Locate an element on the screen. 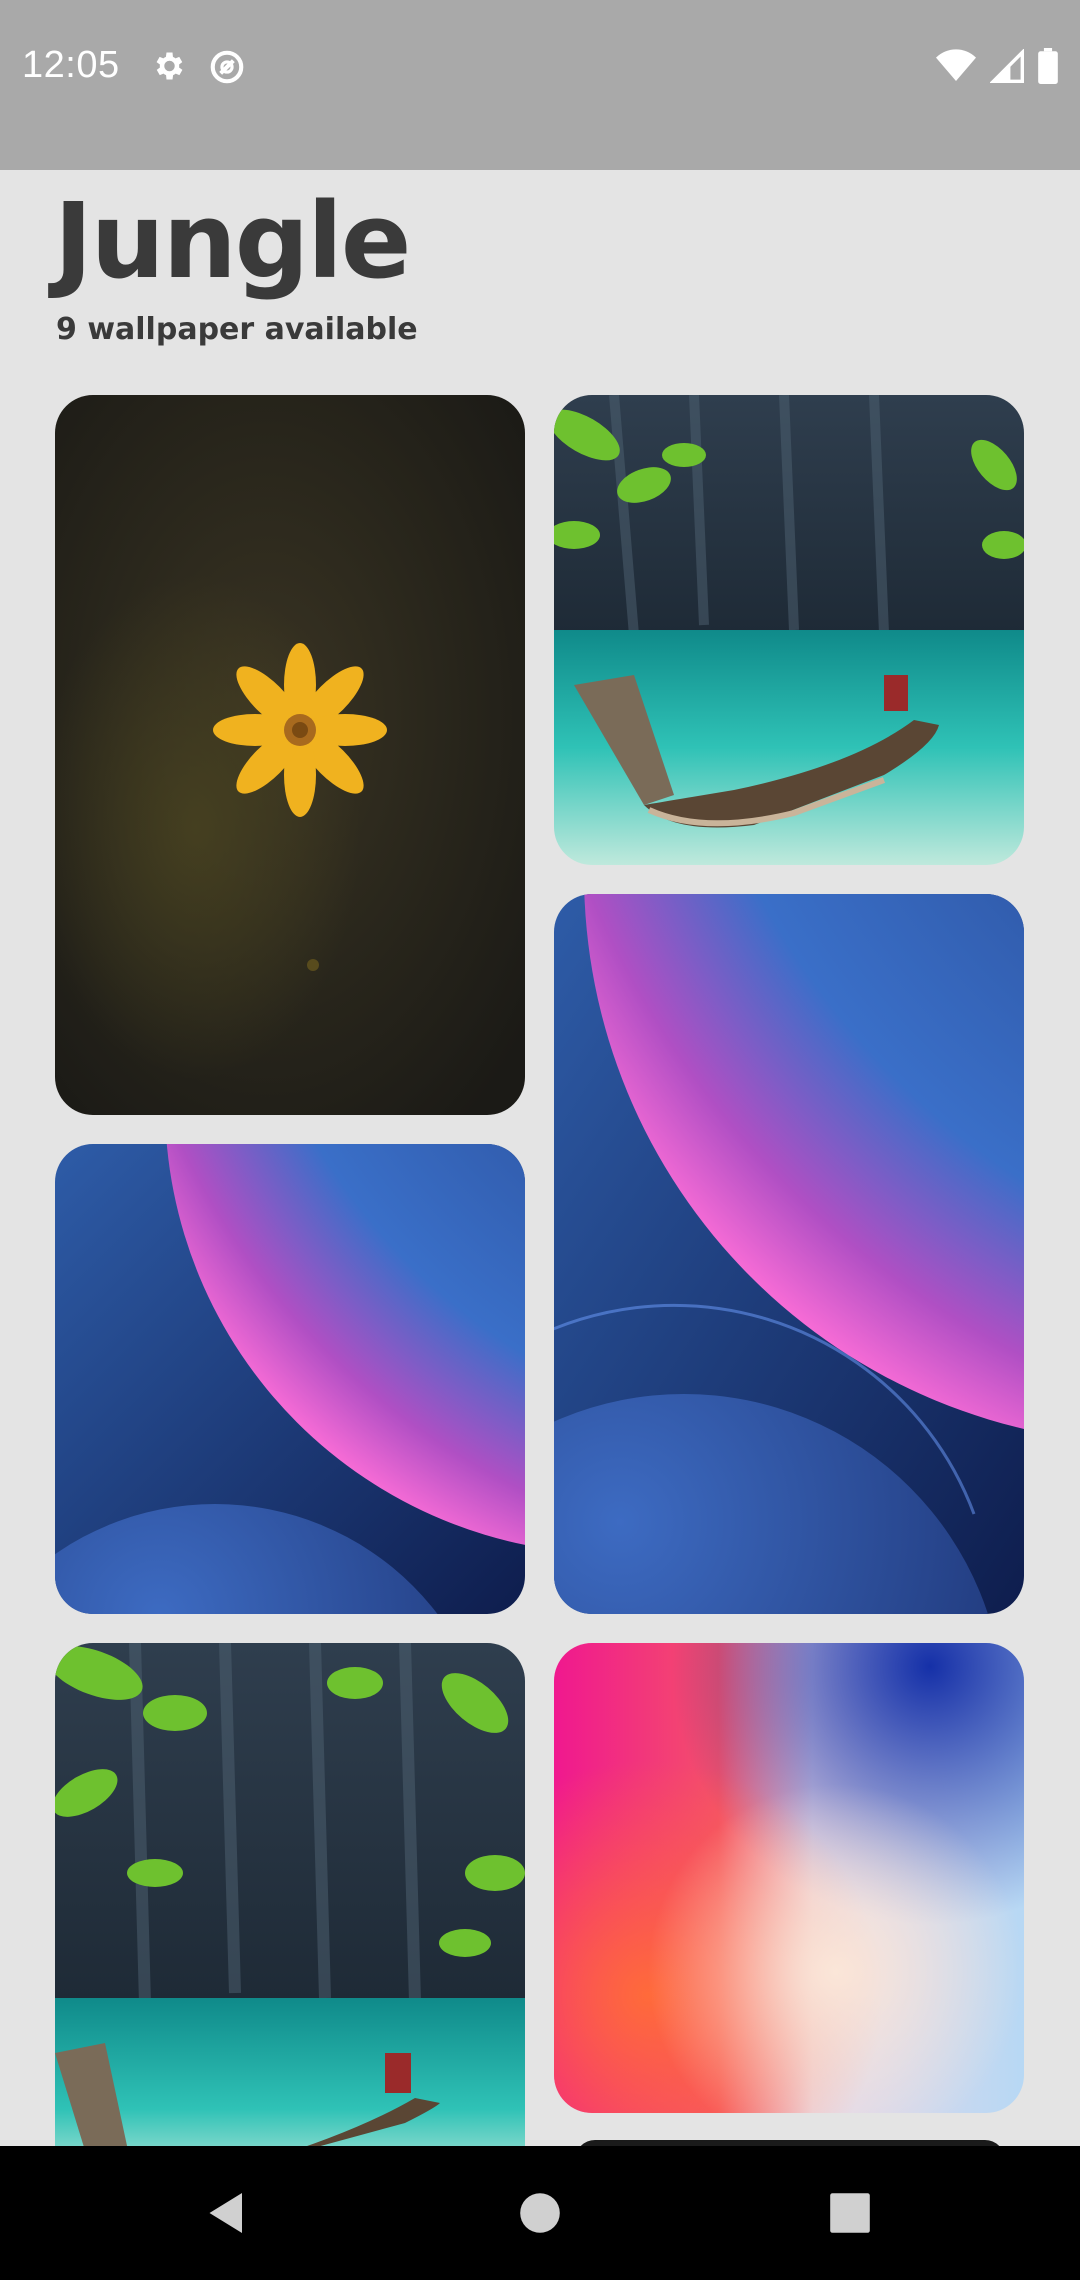 This screenshot has width=1080, height=2280. recents-icon is located at coordinates (850, 2213).